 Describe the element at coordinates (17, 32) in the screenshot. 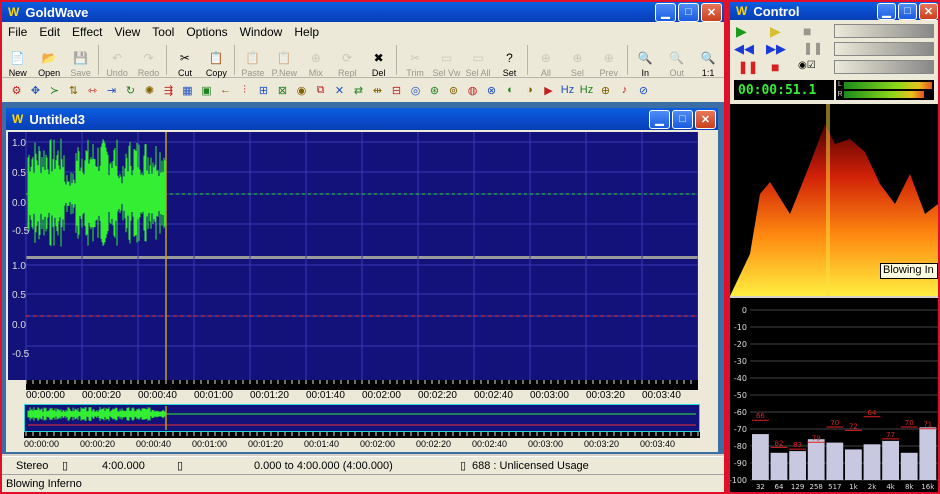

I see `menu-file: File` at that location.